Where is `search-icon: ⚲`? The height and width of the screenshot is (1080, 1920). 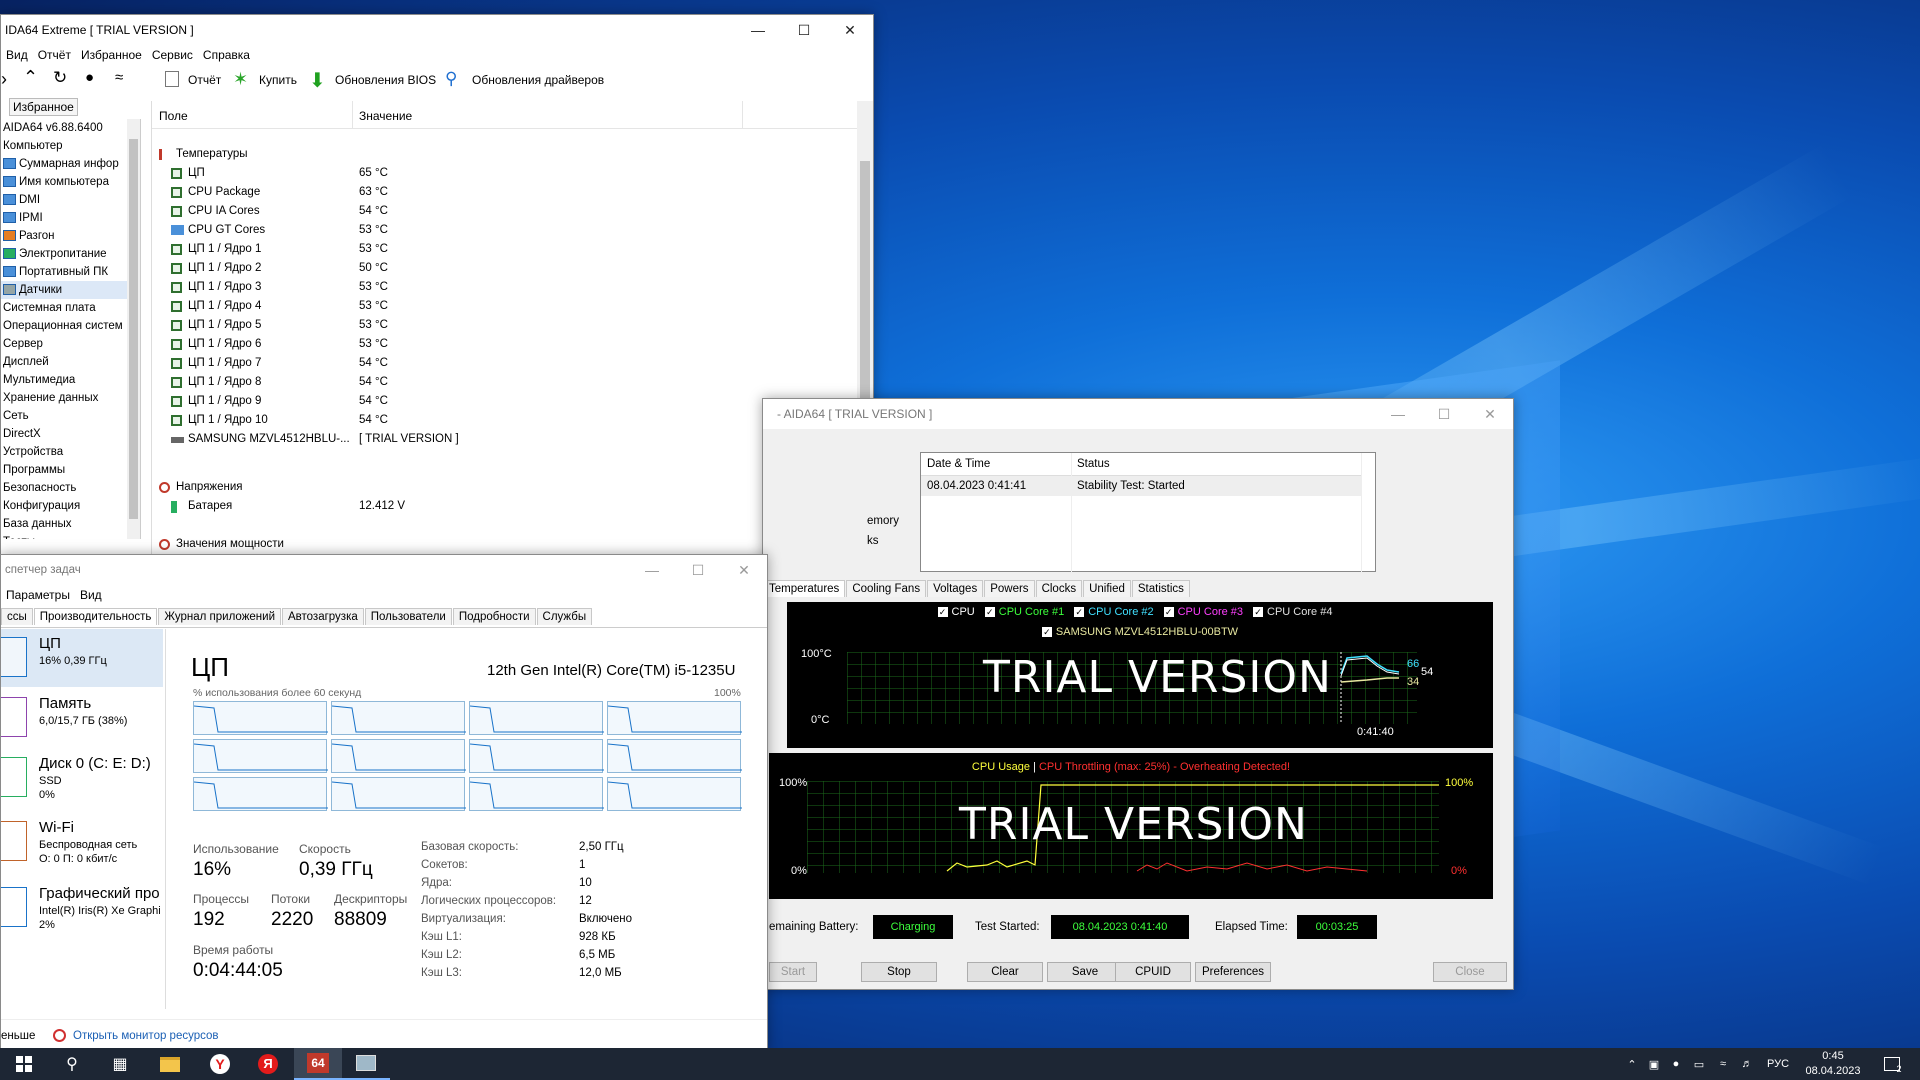 search-icon: ⚲ is located at coordinates (72, 1064).